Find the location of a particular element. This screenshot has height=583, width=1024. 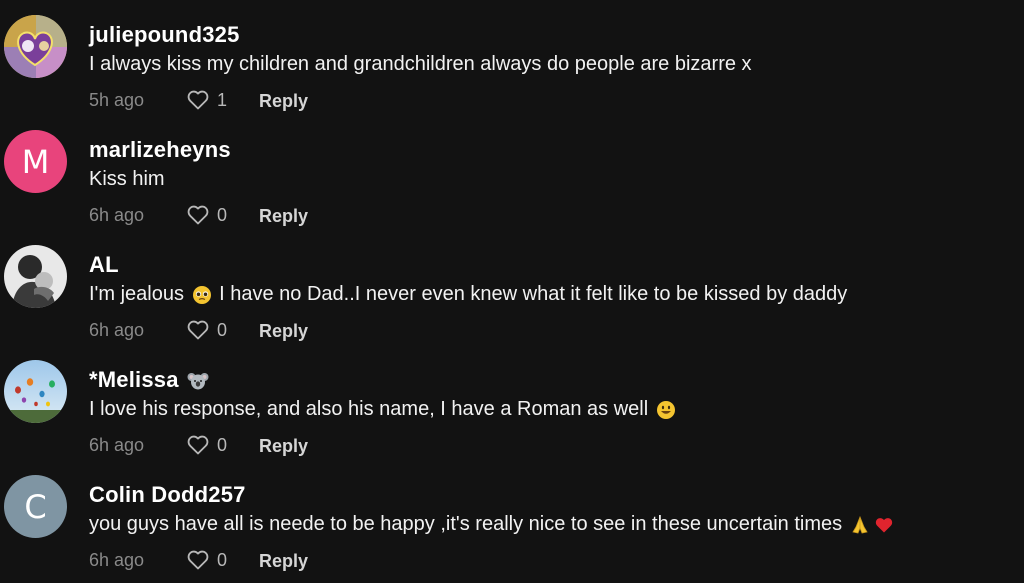

koala-icon is located at coordinates (198, 381).